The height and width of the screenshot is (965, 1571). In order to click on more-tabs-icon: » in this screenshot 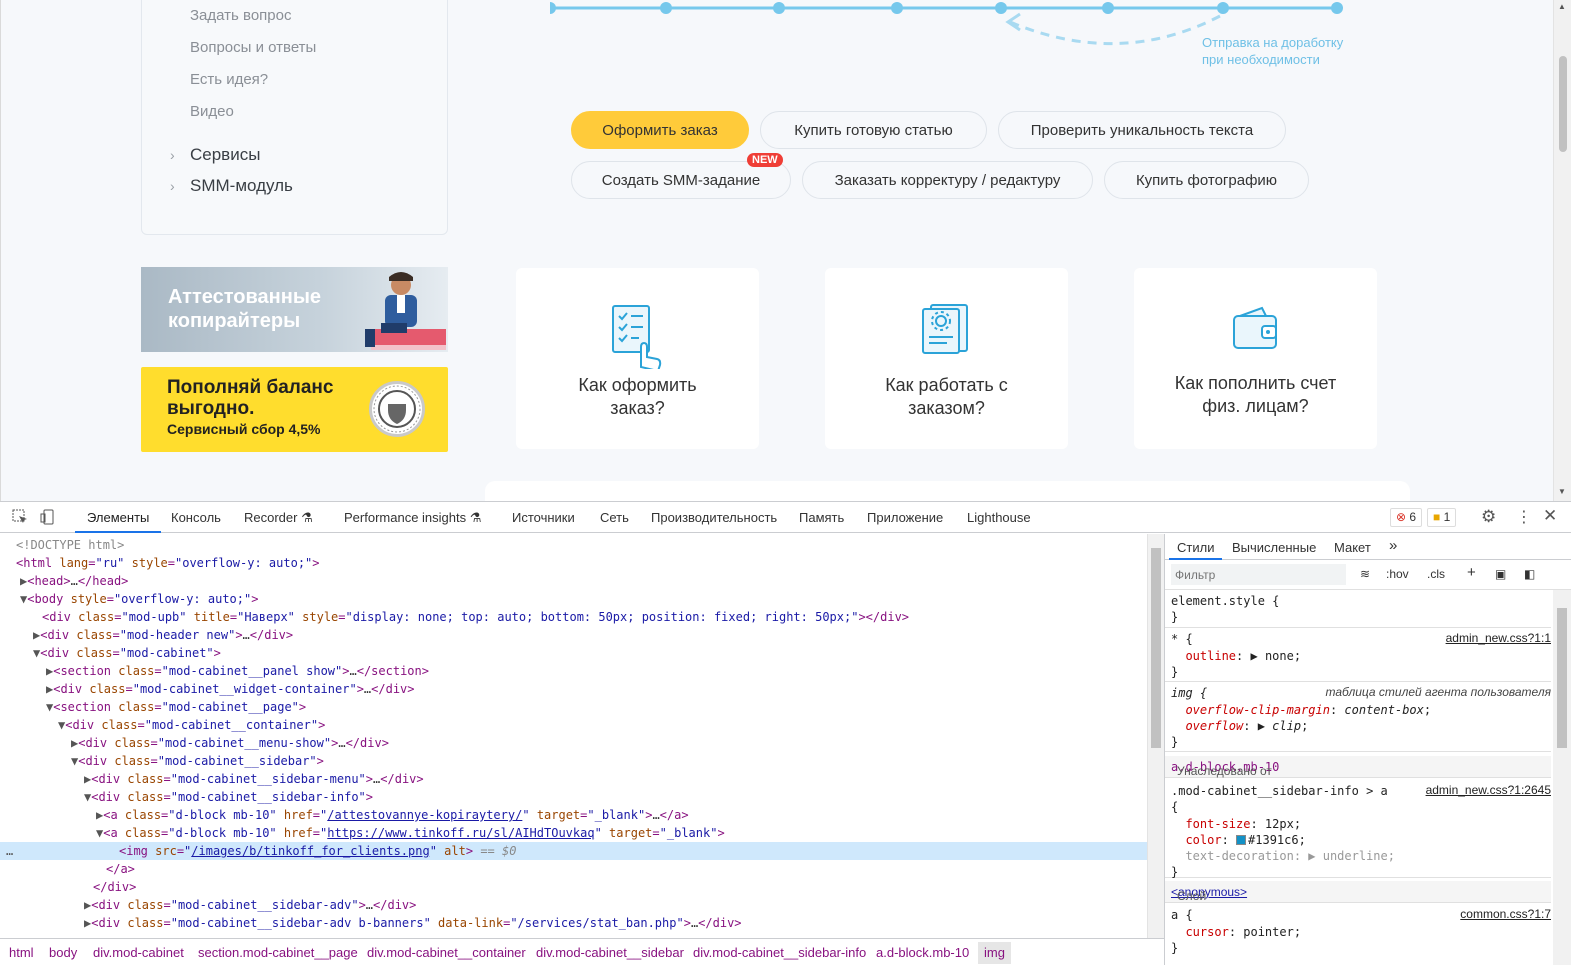, I will do `click(1393, 545)`.